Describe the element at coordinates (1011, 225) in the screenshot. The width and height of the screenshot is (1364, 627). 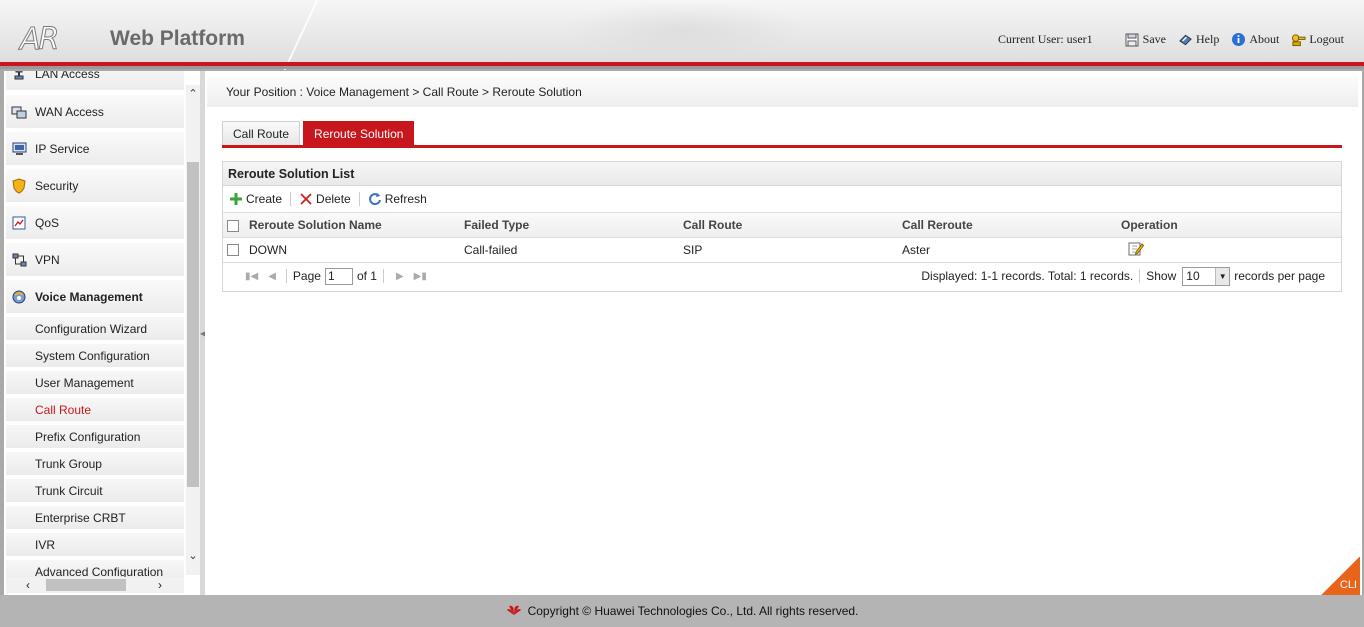
I see `column-header: Call Reroute` at that location.